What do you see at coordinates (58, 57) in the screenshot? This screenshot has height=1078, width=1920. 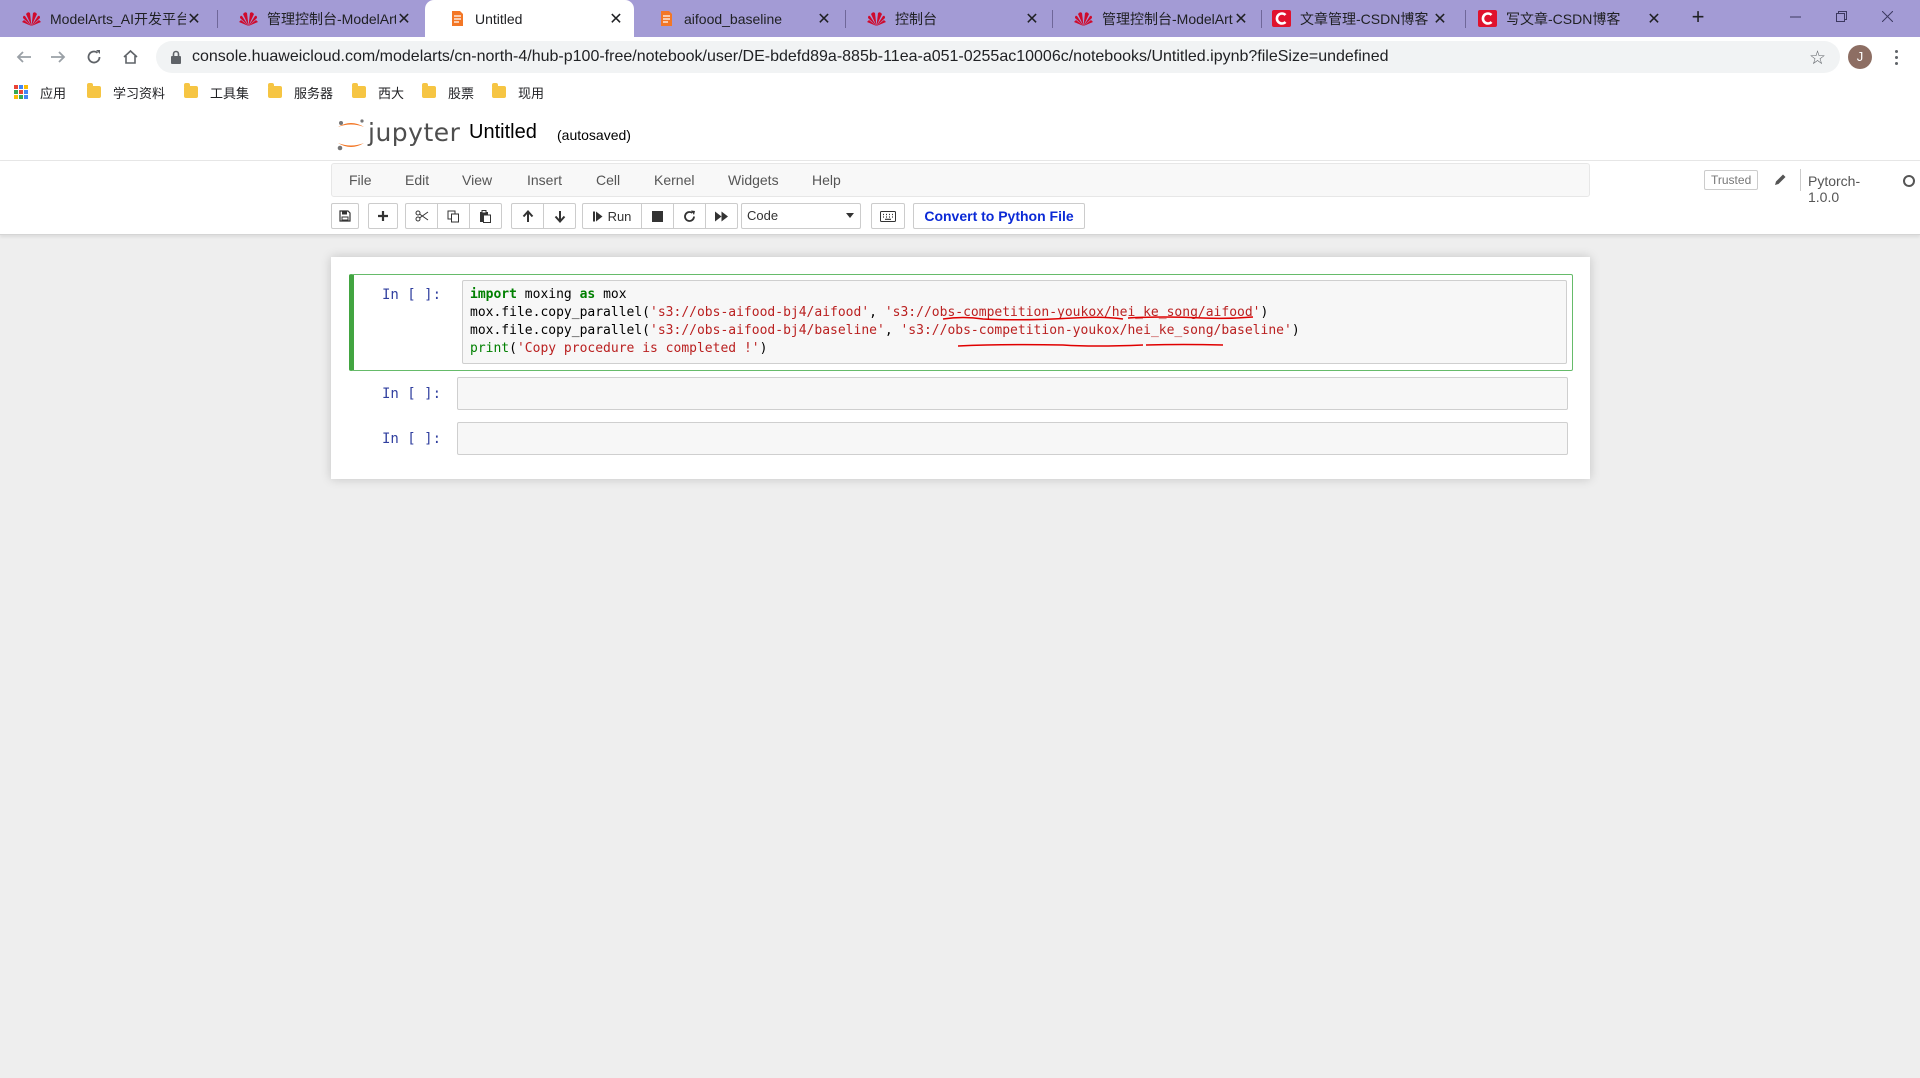 I see `forward-arrow-icon` at bounding box center [58, 57].